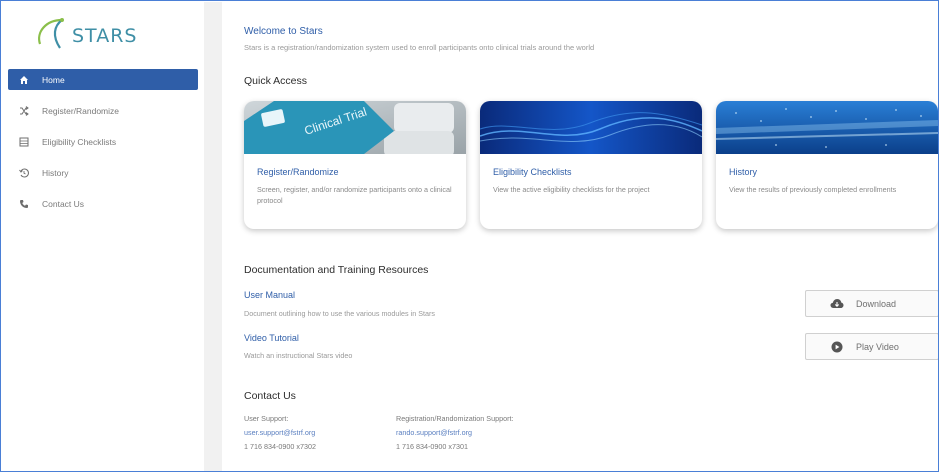 This screenshot has height=472, width=939. Describe the element at coordinates (355, 129) in the screenshot. I see `clinical-trial-keyboard-image: Clinical Trial` at that location.